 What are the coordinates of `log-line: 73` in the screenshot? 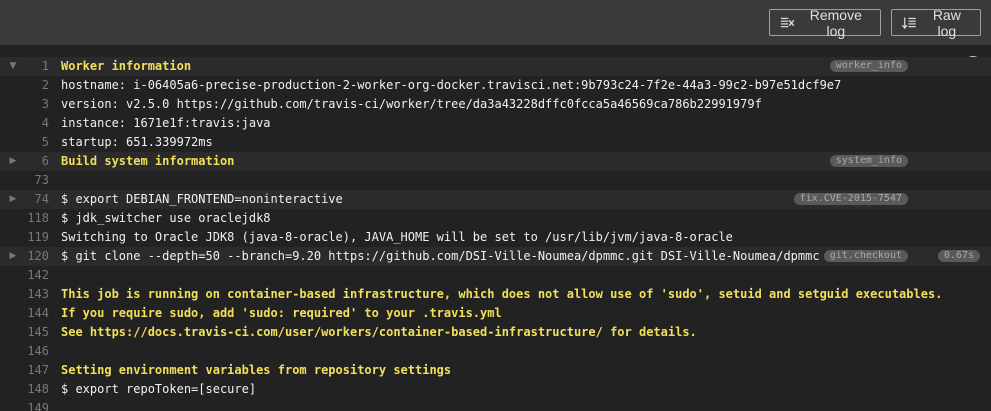 It's located at (495, 180).